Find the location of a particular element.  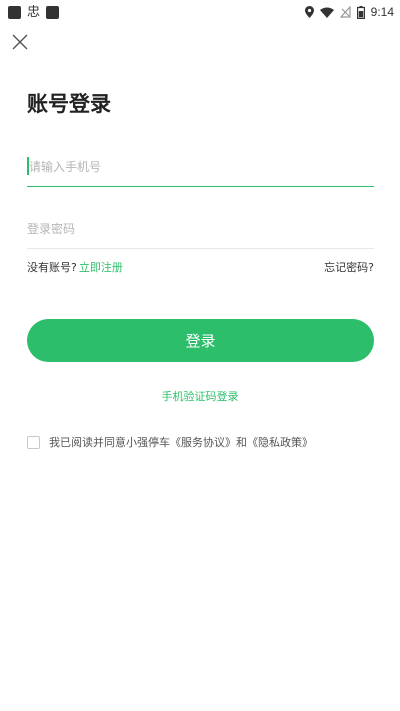

status-left: 忠 is located at coordinates (34, 12).